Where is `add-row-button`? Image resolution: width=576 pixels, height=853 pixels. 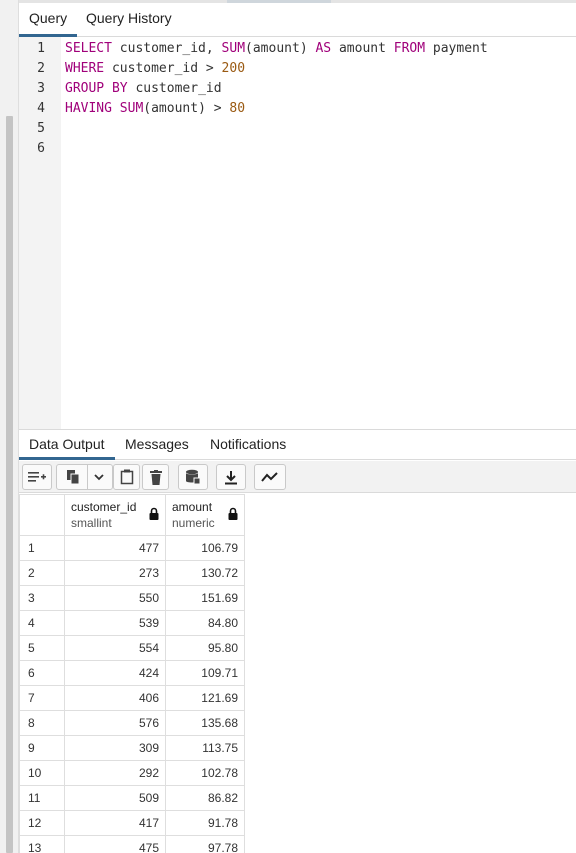
add-row-button is located at coordinates (37, 477).